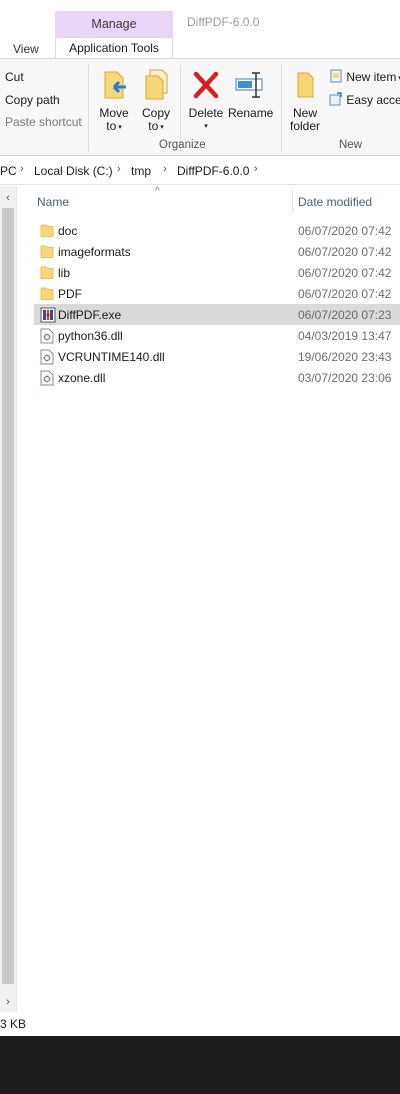 Image resolution: width=400 pixels, height=1094 pixels. What do you see at coordinates (114, 101) in the screenshot?
I see `move-to-button: Move to ▾` at bounding box center [114, 101].